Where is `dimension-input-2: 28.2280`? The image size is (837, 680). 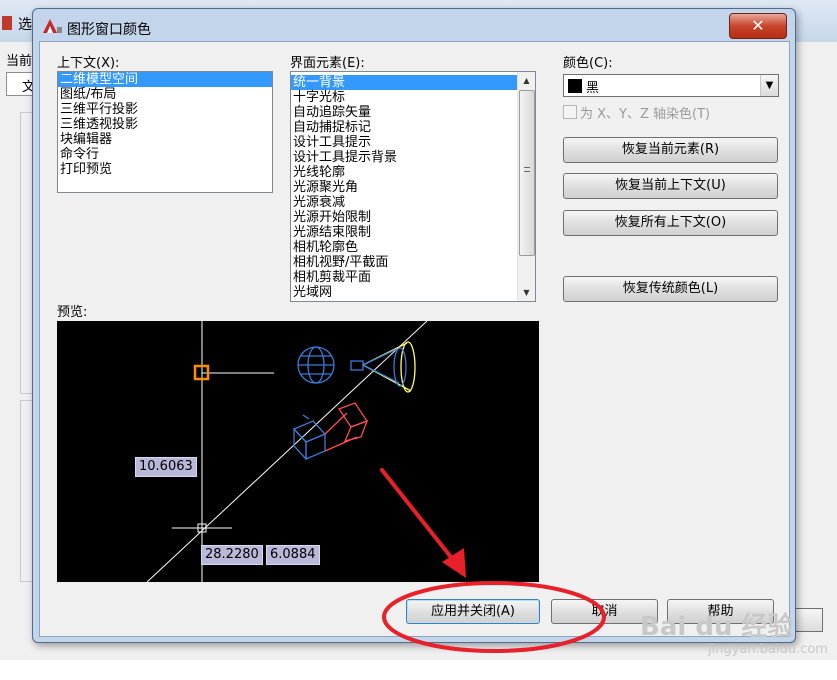 dimension-input-2: 28.2280 is located at coordinates (232, 555).